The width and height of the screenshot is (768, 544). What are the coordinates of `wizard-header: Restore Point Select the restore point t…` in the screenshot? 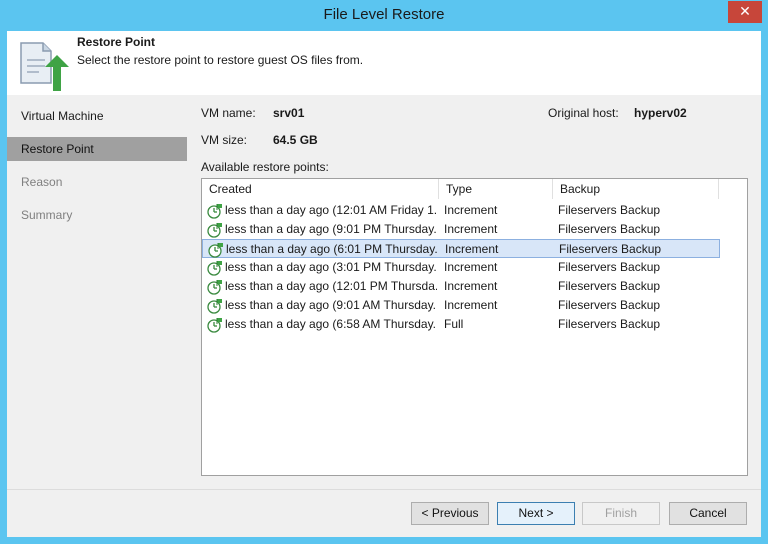 It's located at (384, 63).